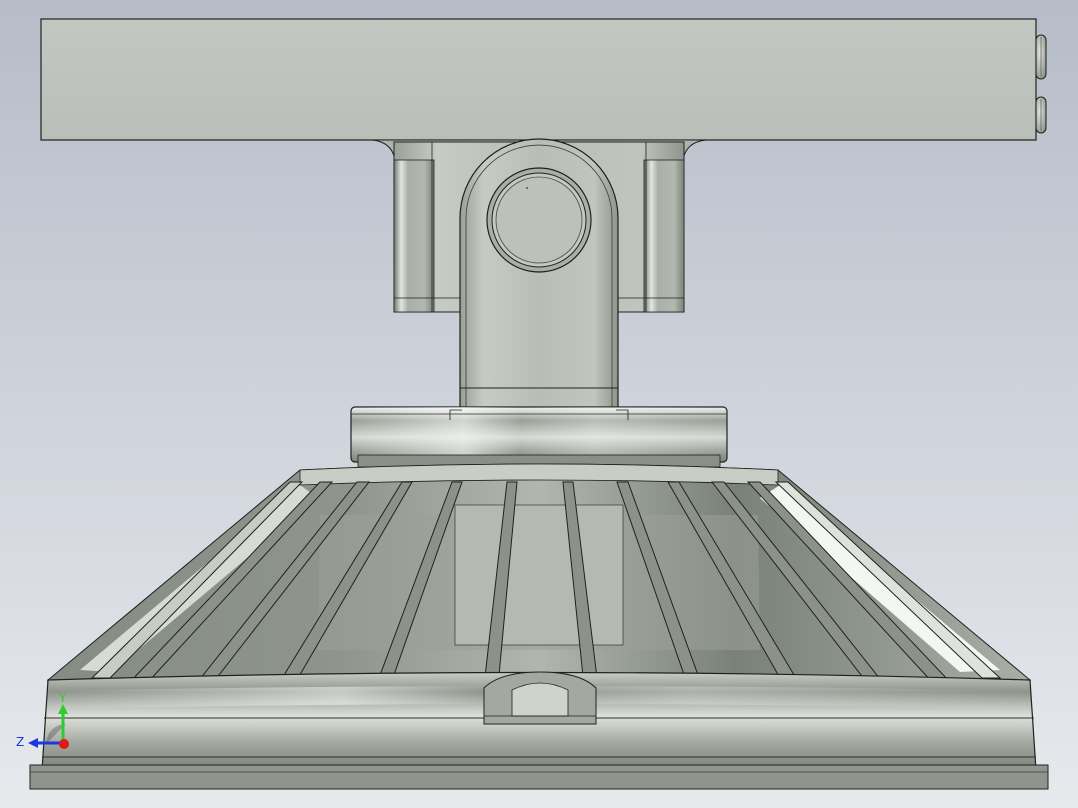 Image resolution: width=1078 pixels, height=808 pixels. I want to click on y-axis-label: Y, so click(62, 698).